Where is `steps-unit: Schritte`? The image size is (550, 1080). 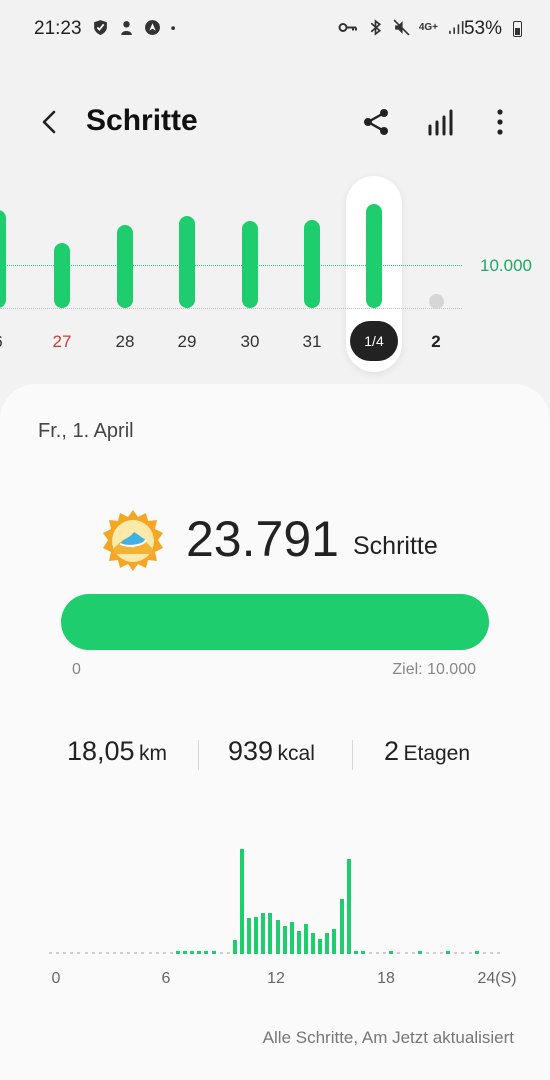 steps-unit: Schritte is located at coordinates (395, 546).